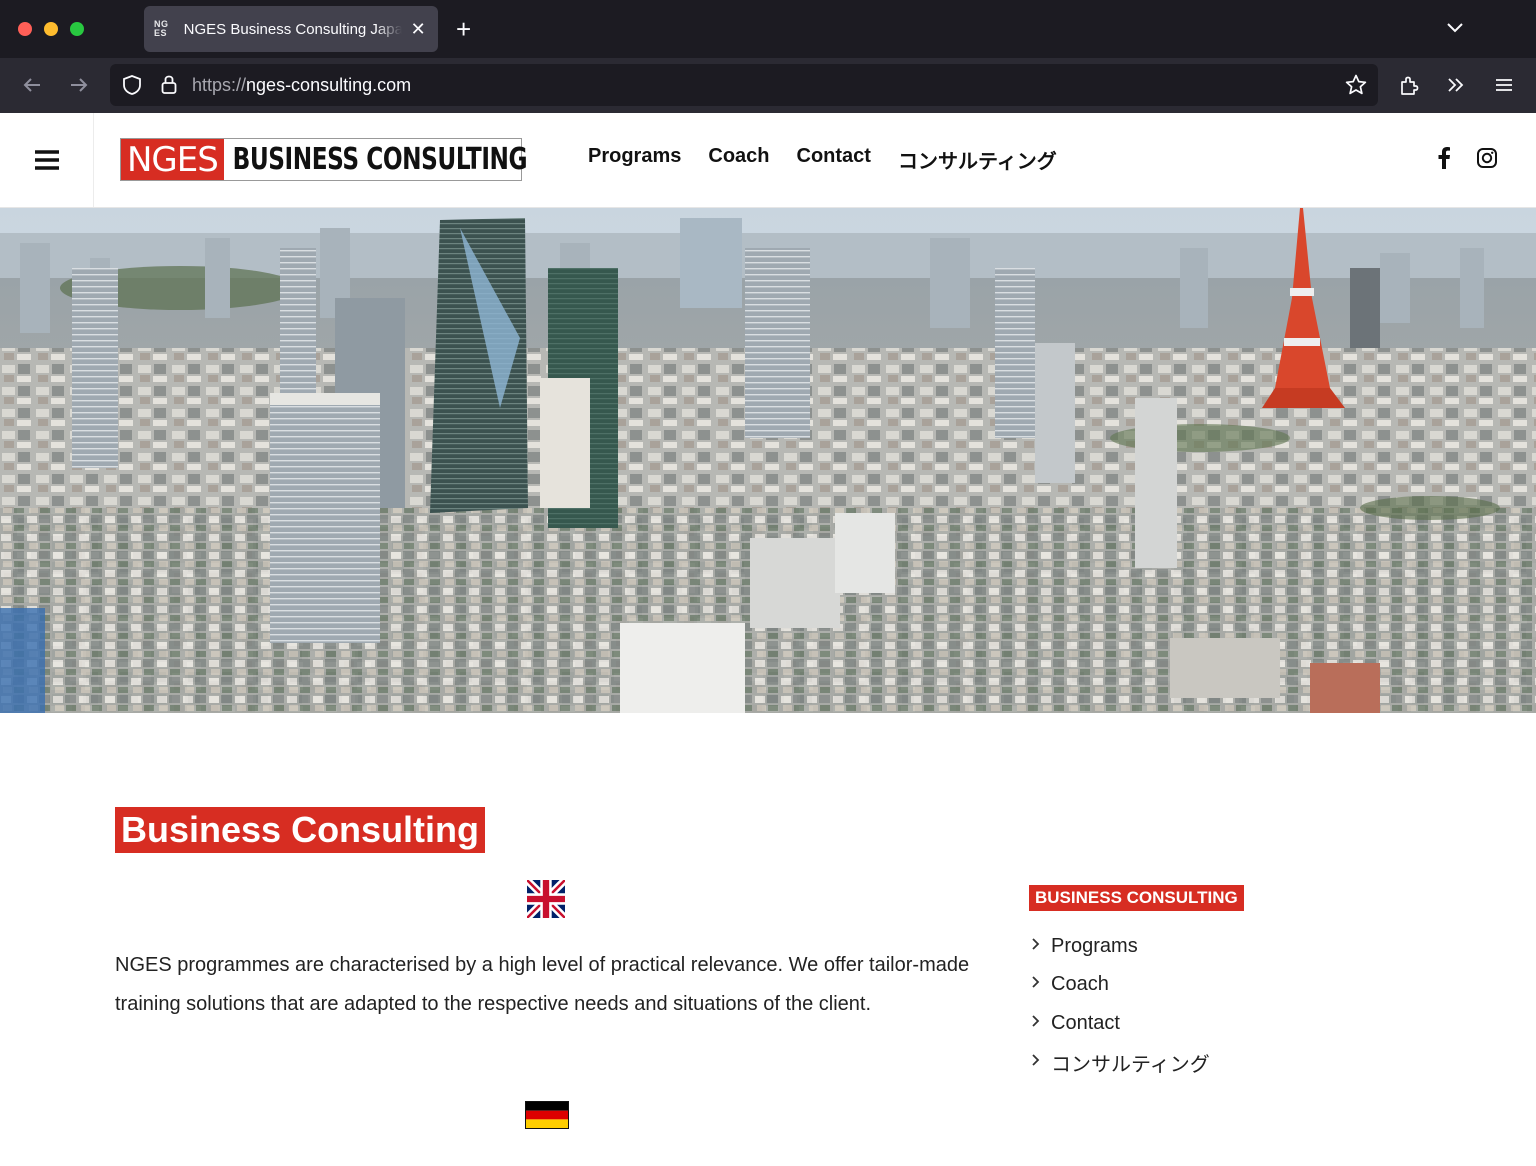  I want to click on more-tools-chevron-icon, so click(1456, 85).